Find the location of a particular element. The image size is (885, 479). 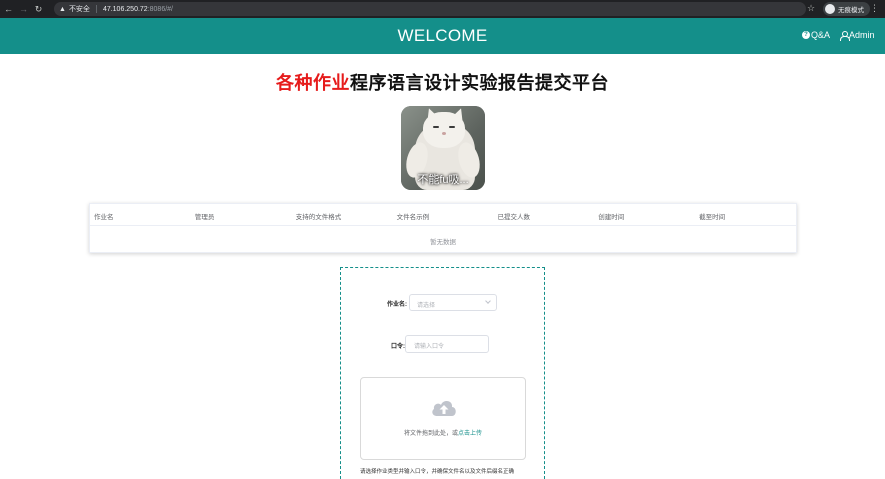

incognito-badge: 无痕模式 is located at coordinates (846, 9).